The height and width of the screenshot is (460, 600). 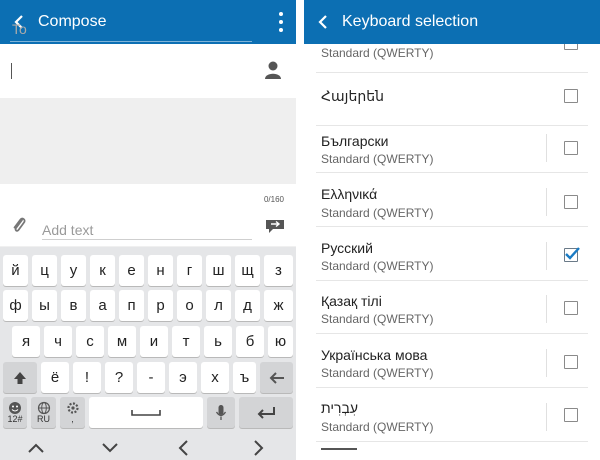 What do you see at coordinates (131, 305) in the screenshot?
I see `key: п` at bounding box center [131, 305].